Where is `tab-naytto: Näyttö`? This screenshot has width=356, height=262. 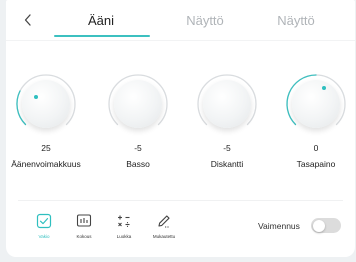 tab-naytto: Näyttö is located at coordinates (205, 20).